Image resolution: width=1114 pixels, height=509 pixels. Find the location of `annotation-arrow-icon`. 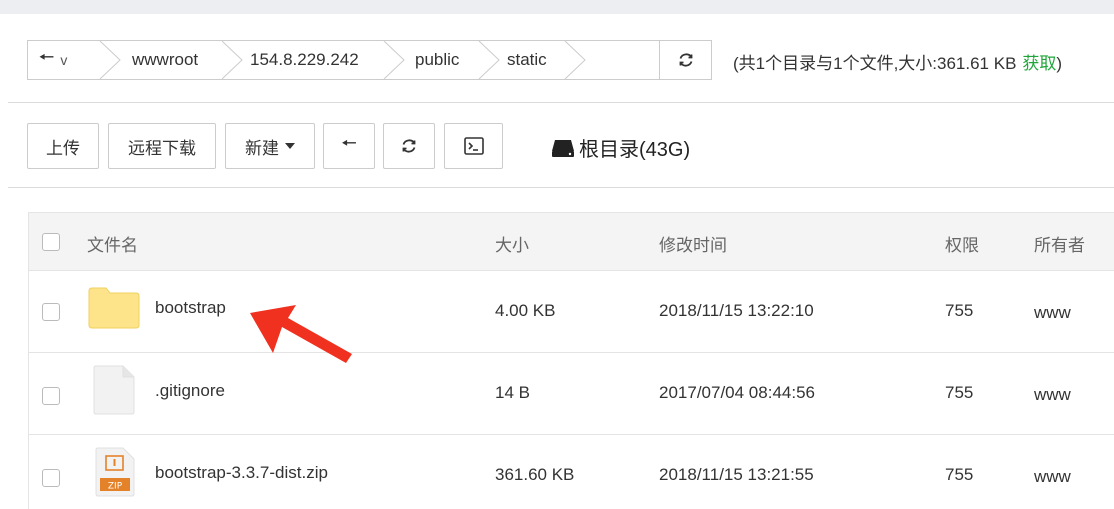

annotation-arrow-icon is located at coordinates (301, 334).